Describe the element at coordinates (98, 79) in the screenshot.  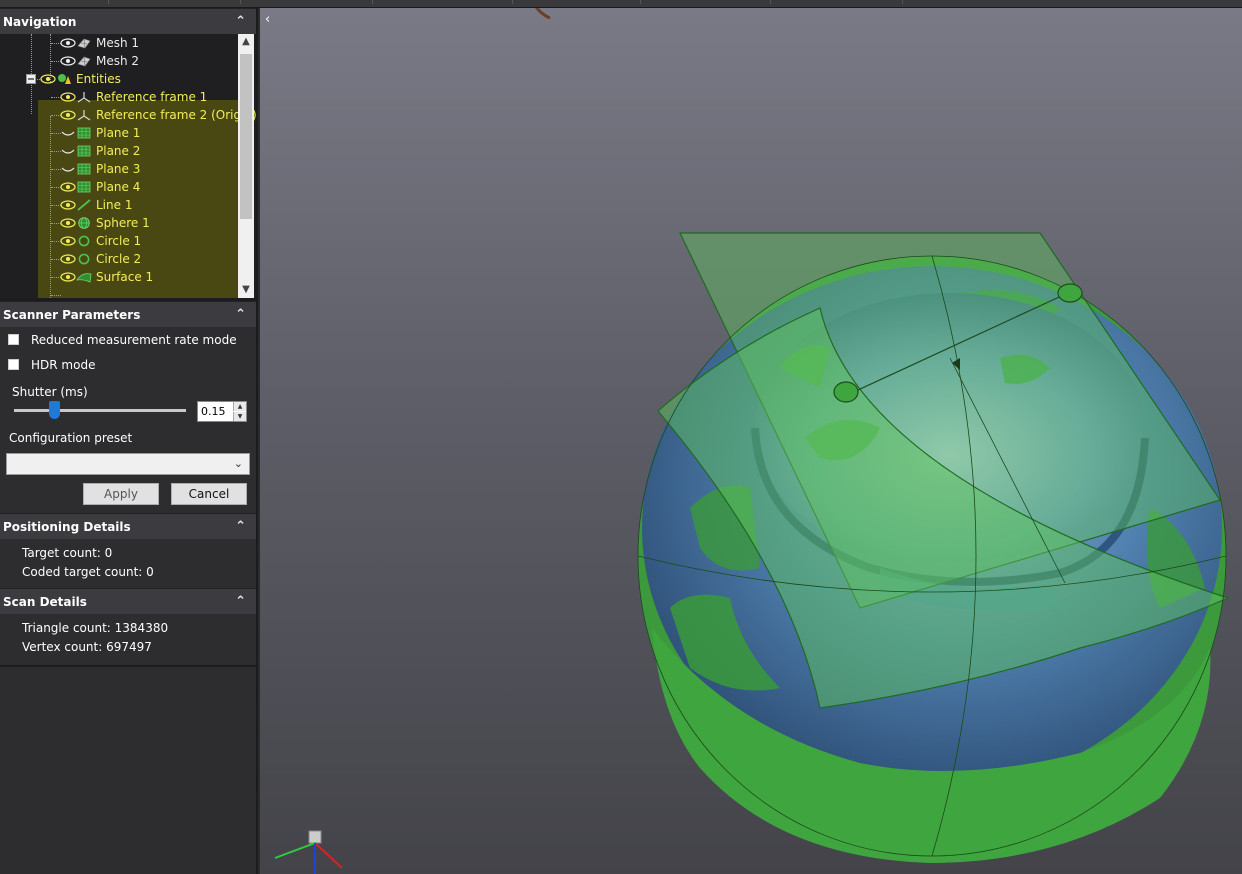
I see `tree-item-label: Entities` at that location.